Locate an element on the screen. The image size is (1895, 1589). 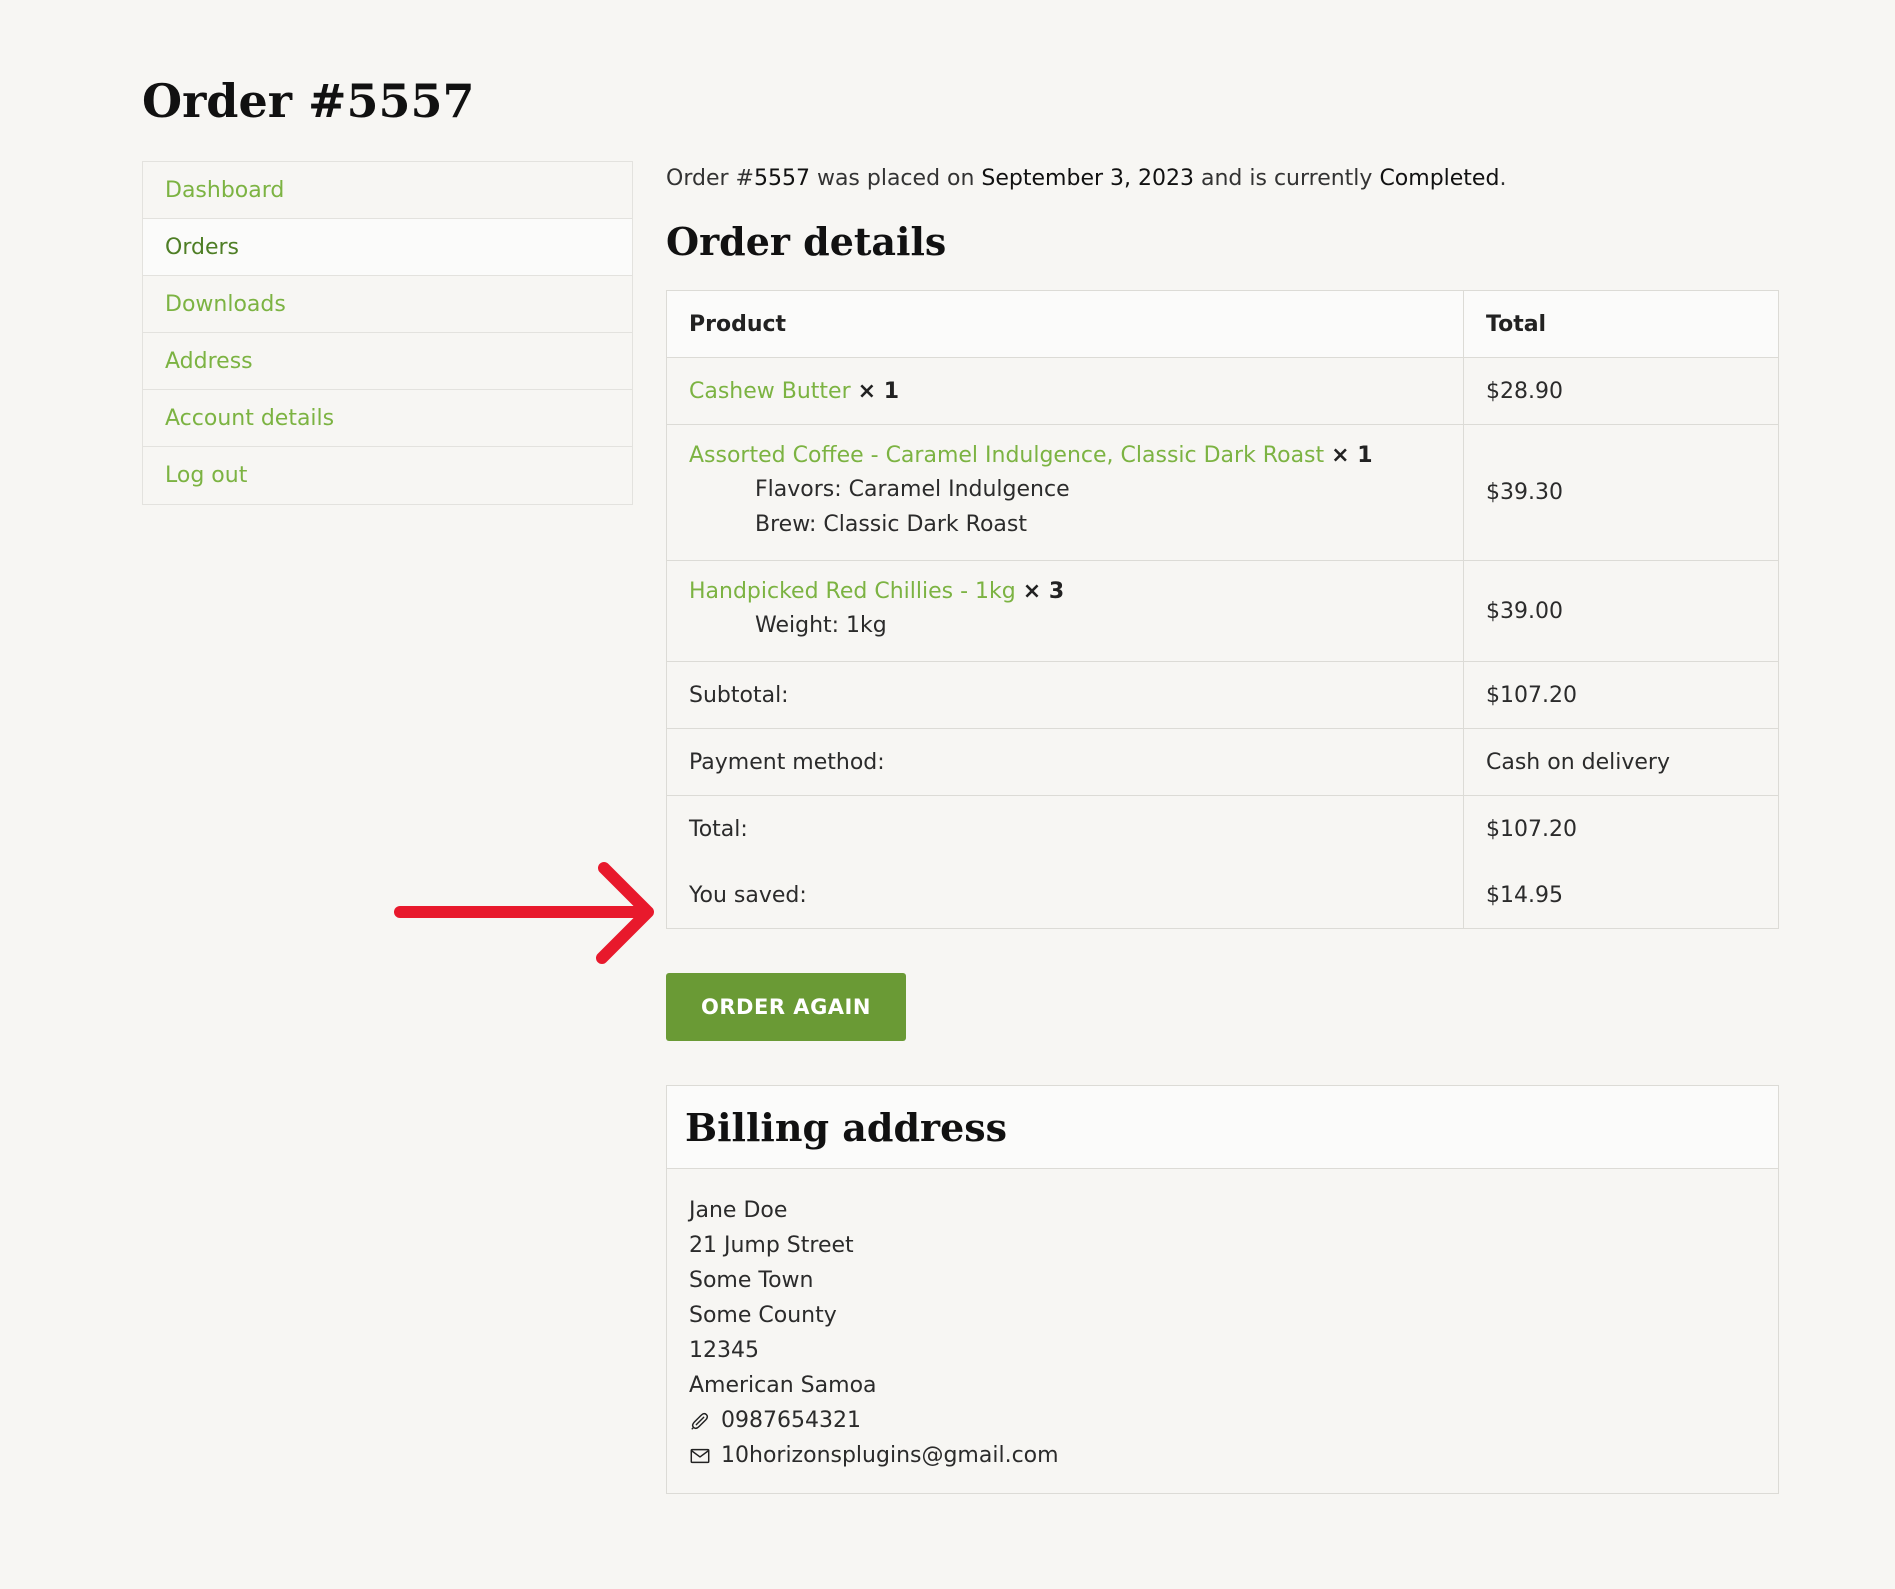
table-header-row: Product Total is located at coordinates (1222, 324).